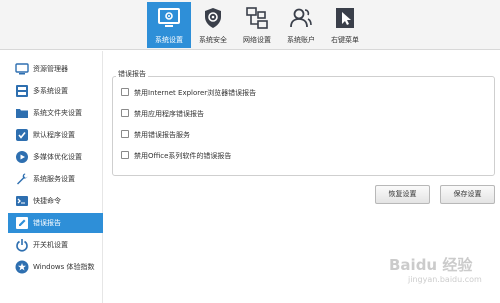  Describe the element at coordinates (22, 69) in the screenshot. I see `monitor-icon` at that location.